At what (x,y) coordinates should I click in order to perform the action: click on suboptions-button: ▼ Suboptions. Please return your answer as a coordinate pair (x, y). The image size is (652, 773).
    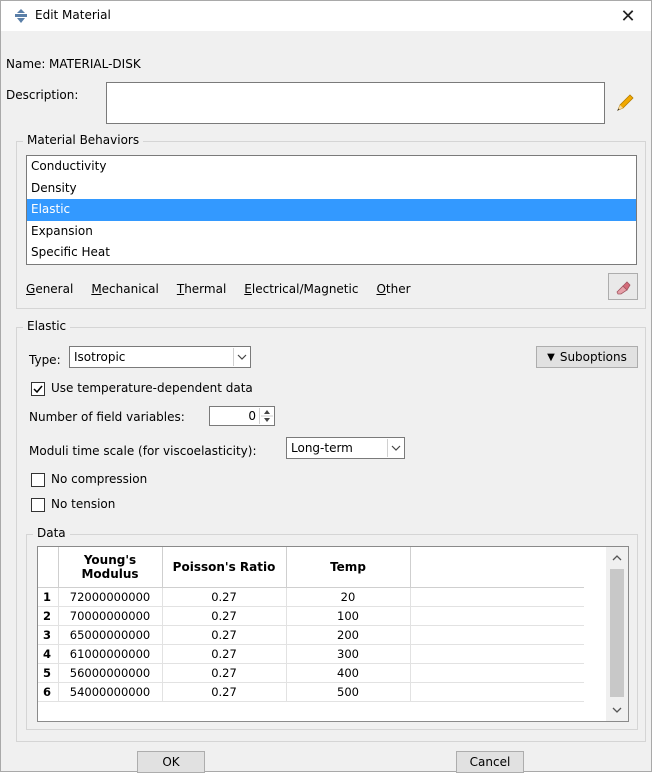
    Looking at the image, I should click on (587, 357).